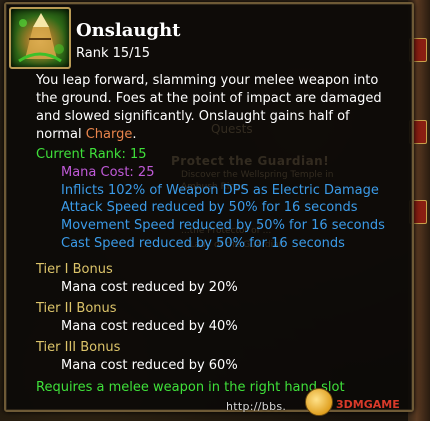  I want to click on tier-2-label: Tier II Bonus, so click(76, 308).